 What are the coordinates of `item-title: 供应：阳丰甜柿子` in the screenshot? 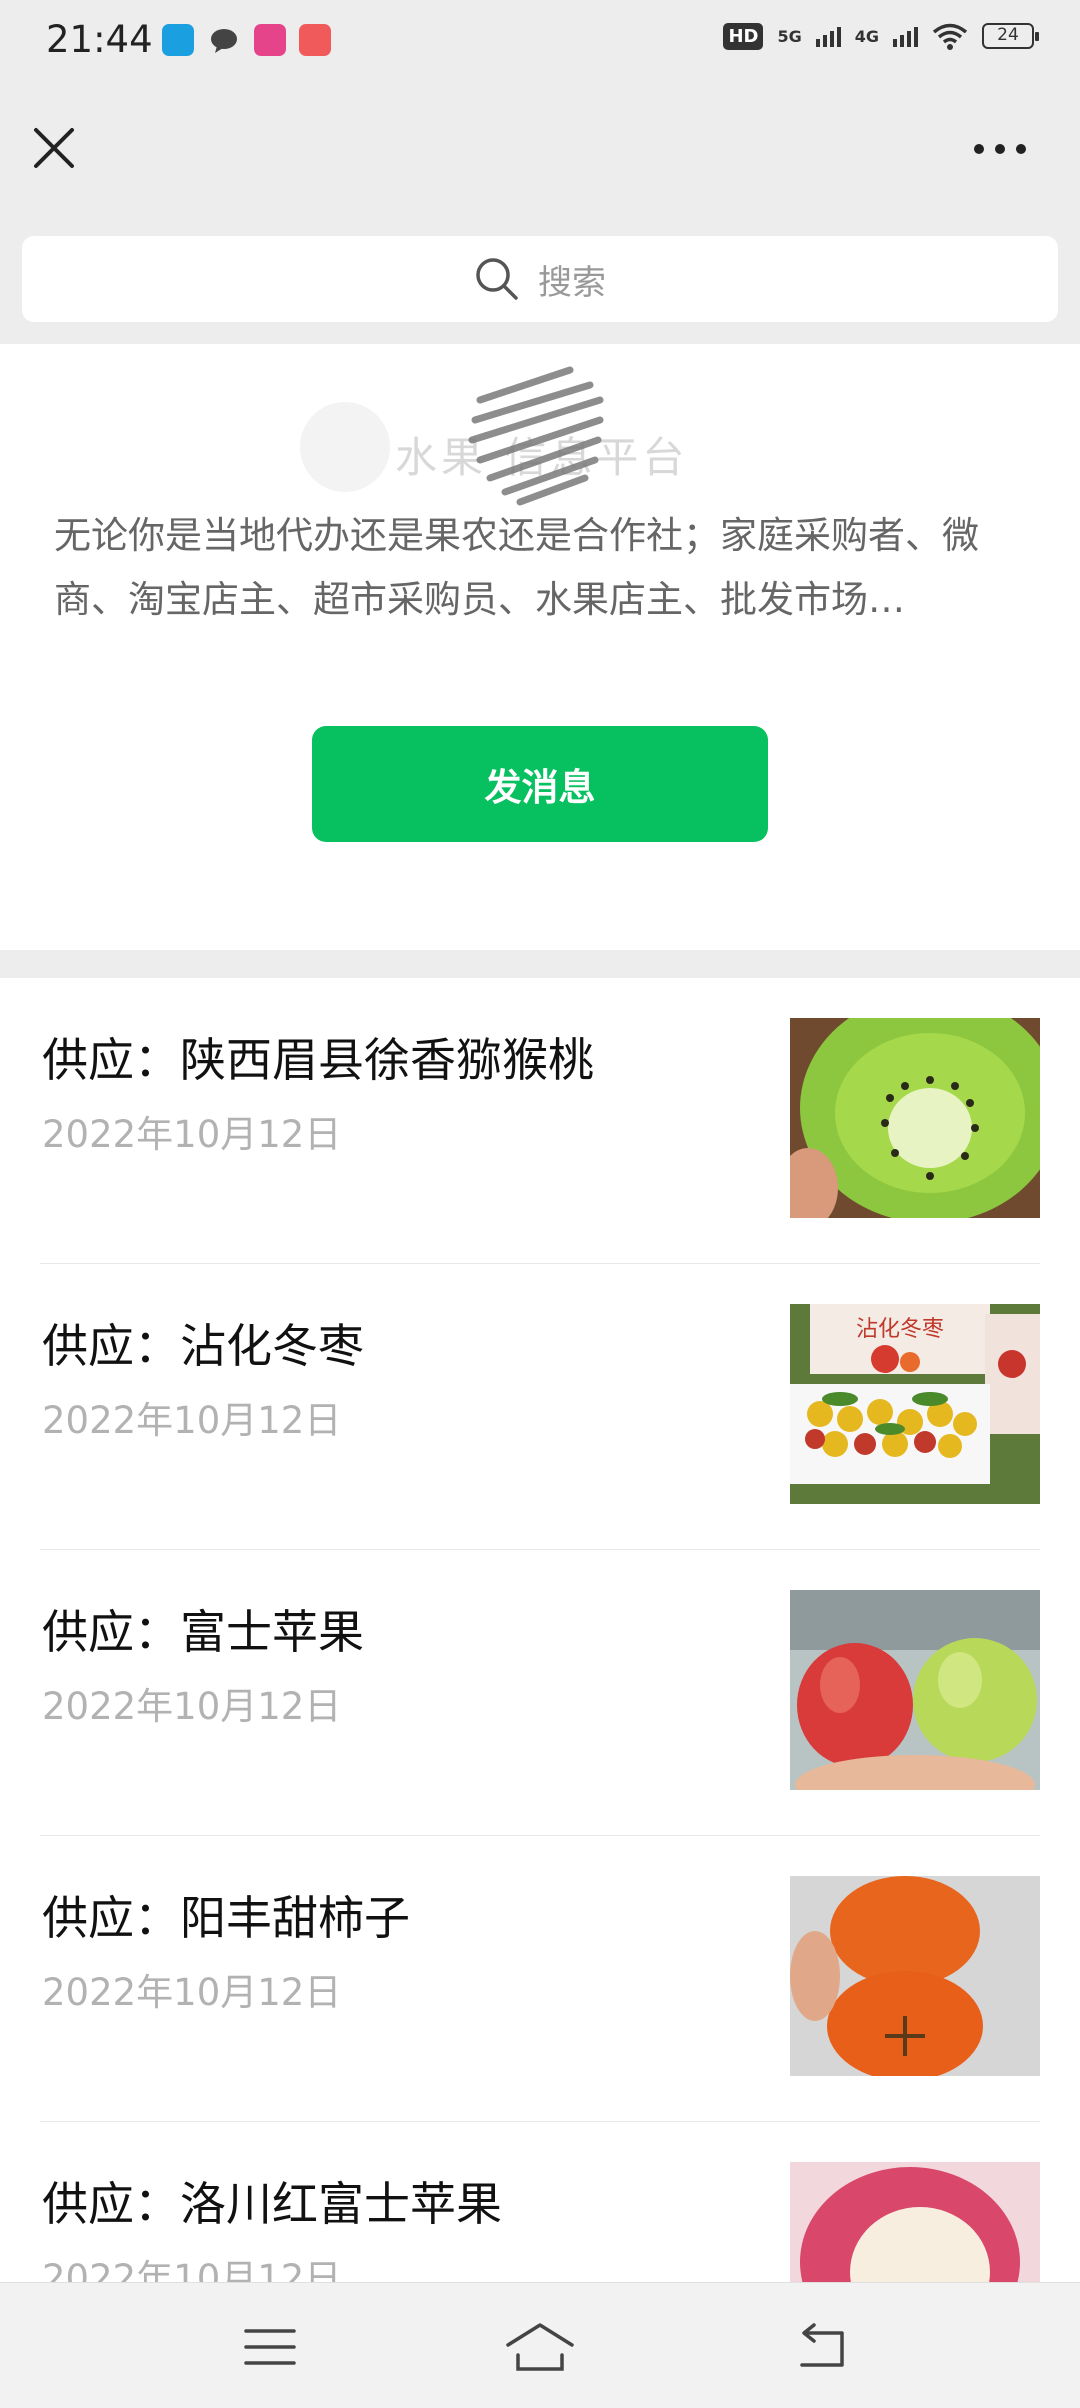 It's located at (226, 1918).